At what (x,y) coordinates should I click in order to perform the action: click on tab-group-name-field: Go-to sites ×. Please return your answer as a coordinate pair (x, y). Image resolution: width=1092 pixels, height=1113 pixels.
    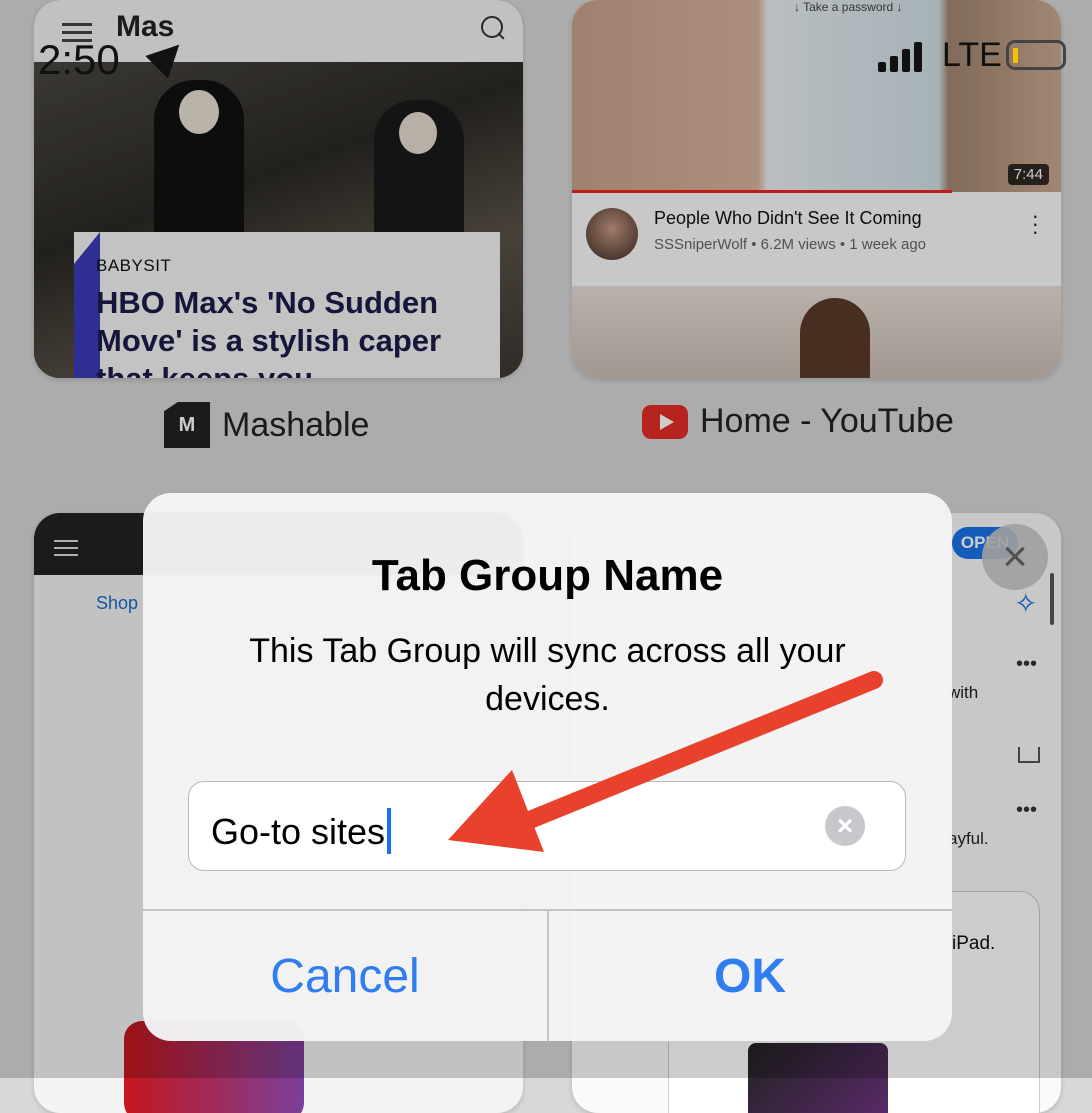
    Looking at the image, I should click on (547, 826).